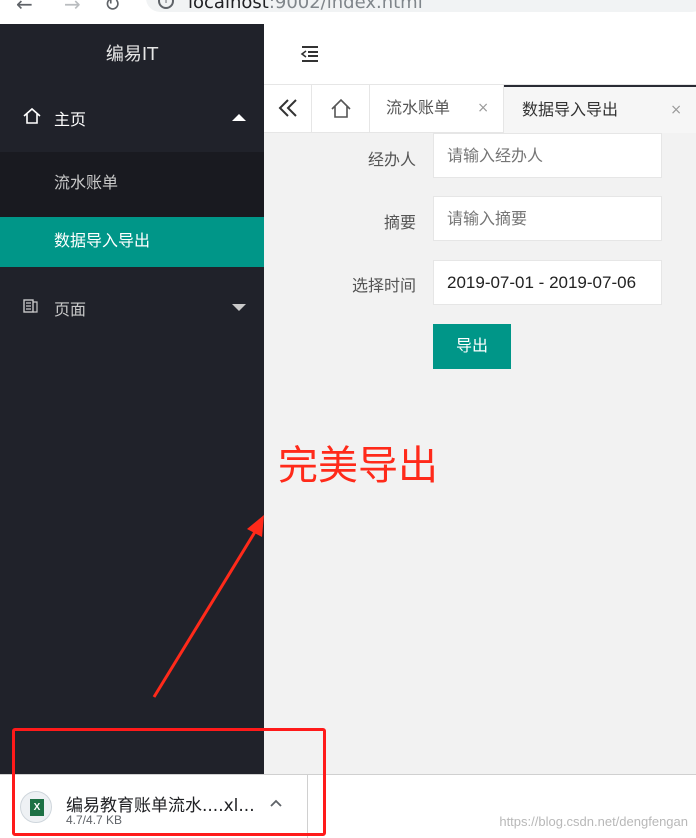 This screenshot has height=838, width=696. I want to click on tab-label: 流水账单, so click(418, 107).